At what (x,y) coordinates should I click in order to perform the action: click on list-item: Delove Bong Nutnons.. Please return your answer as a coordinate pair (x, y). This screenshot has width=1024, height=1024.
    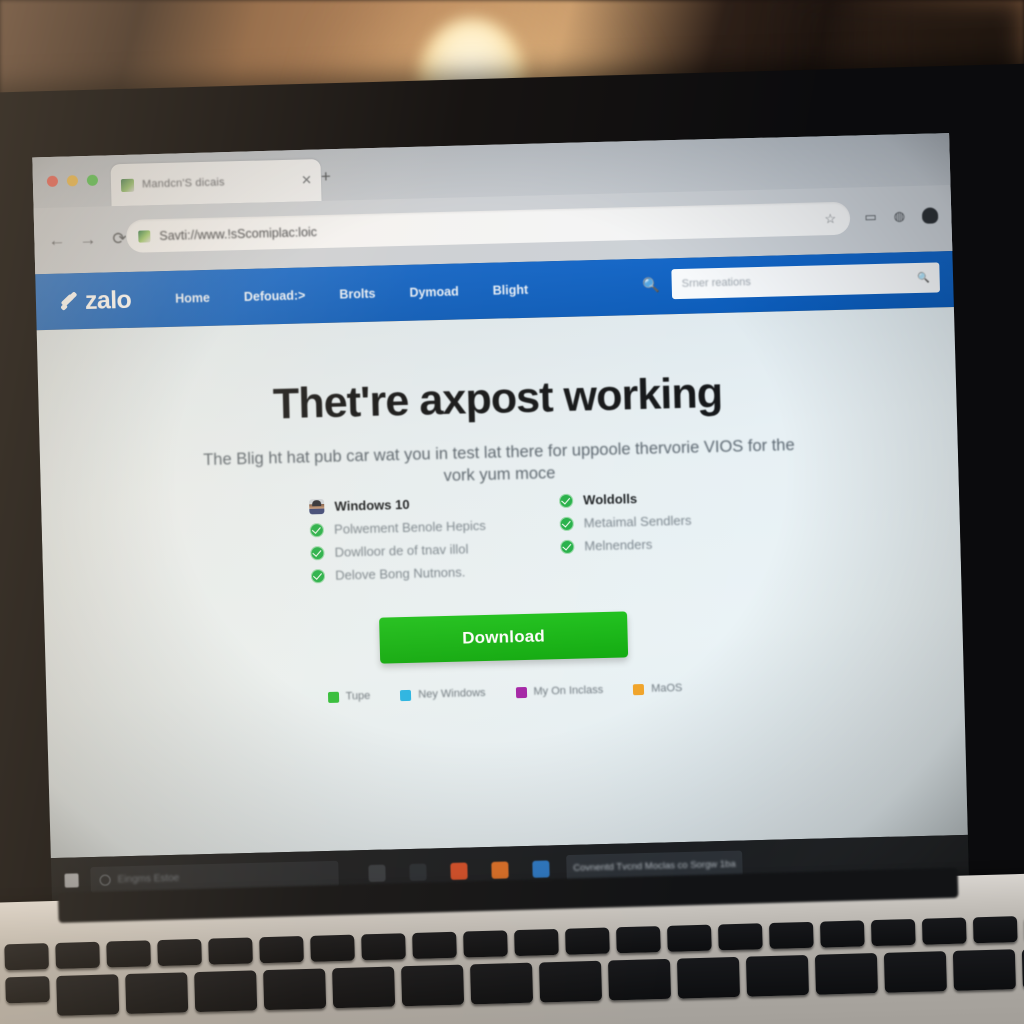
    Looking at the image, I should click on (399, 573).